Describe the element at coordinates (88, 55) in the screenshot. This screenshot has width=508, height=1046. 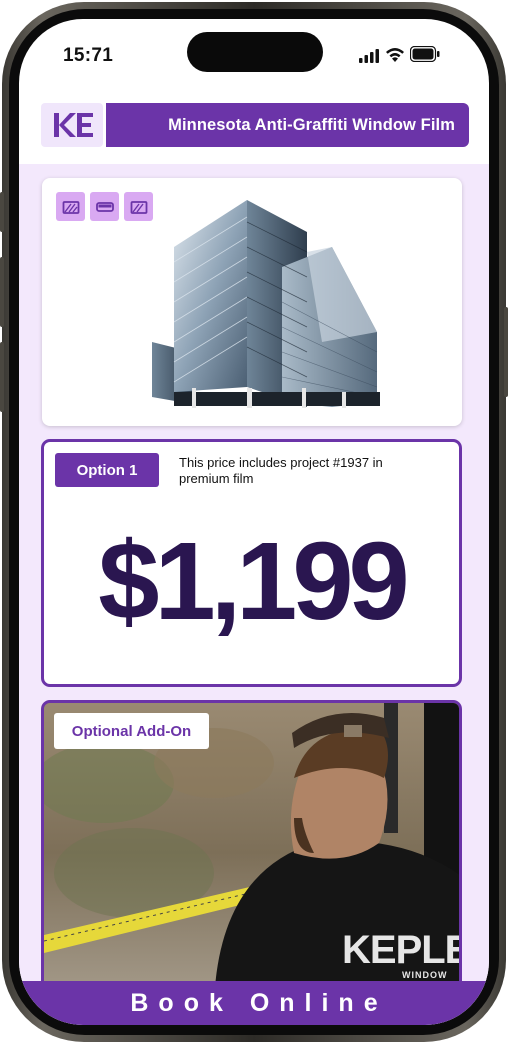
I see `status-time: 15:71` at that location.